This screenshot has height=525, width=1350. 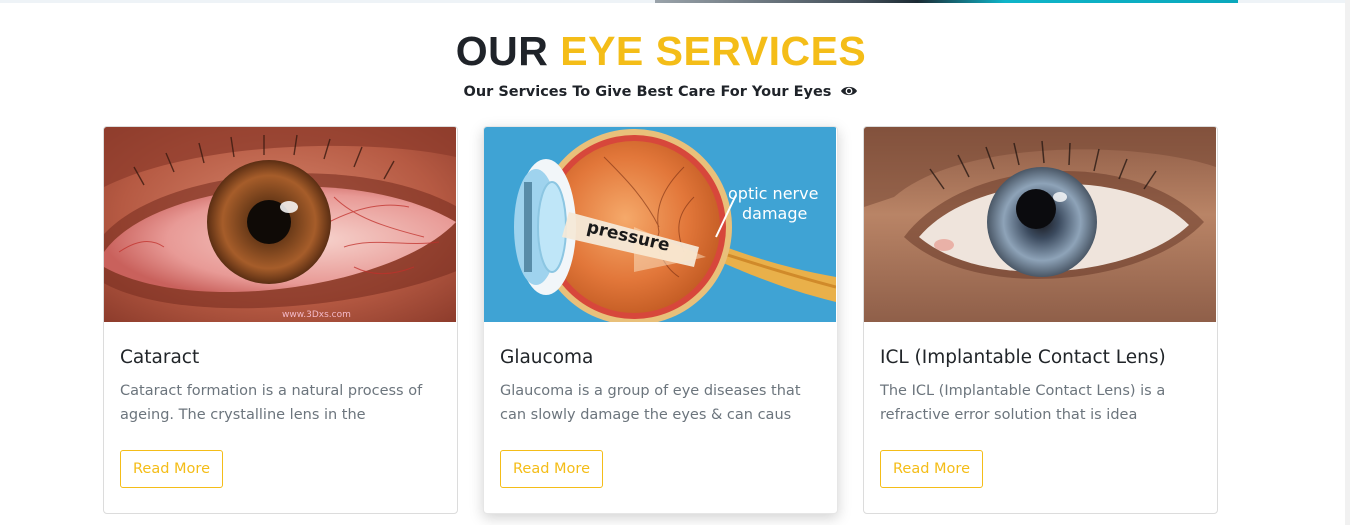 I want to click on section-title: OUR EYE SERVICES, so click(x=661, y=51).